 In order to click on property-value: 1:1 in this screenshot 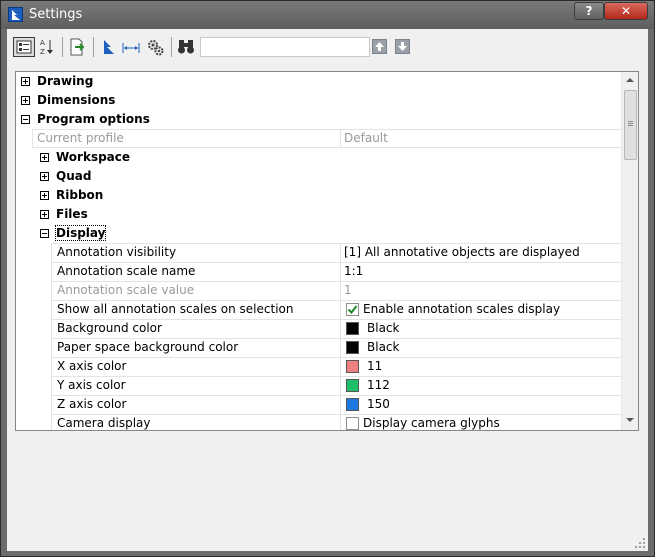, I will do `click(353, 271)`.